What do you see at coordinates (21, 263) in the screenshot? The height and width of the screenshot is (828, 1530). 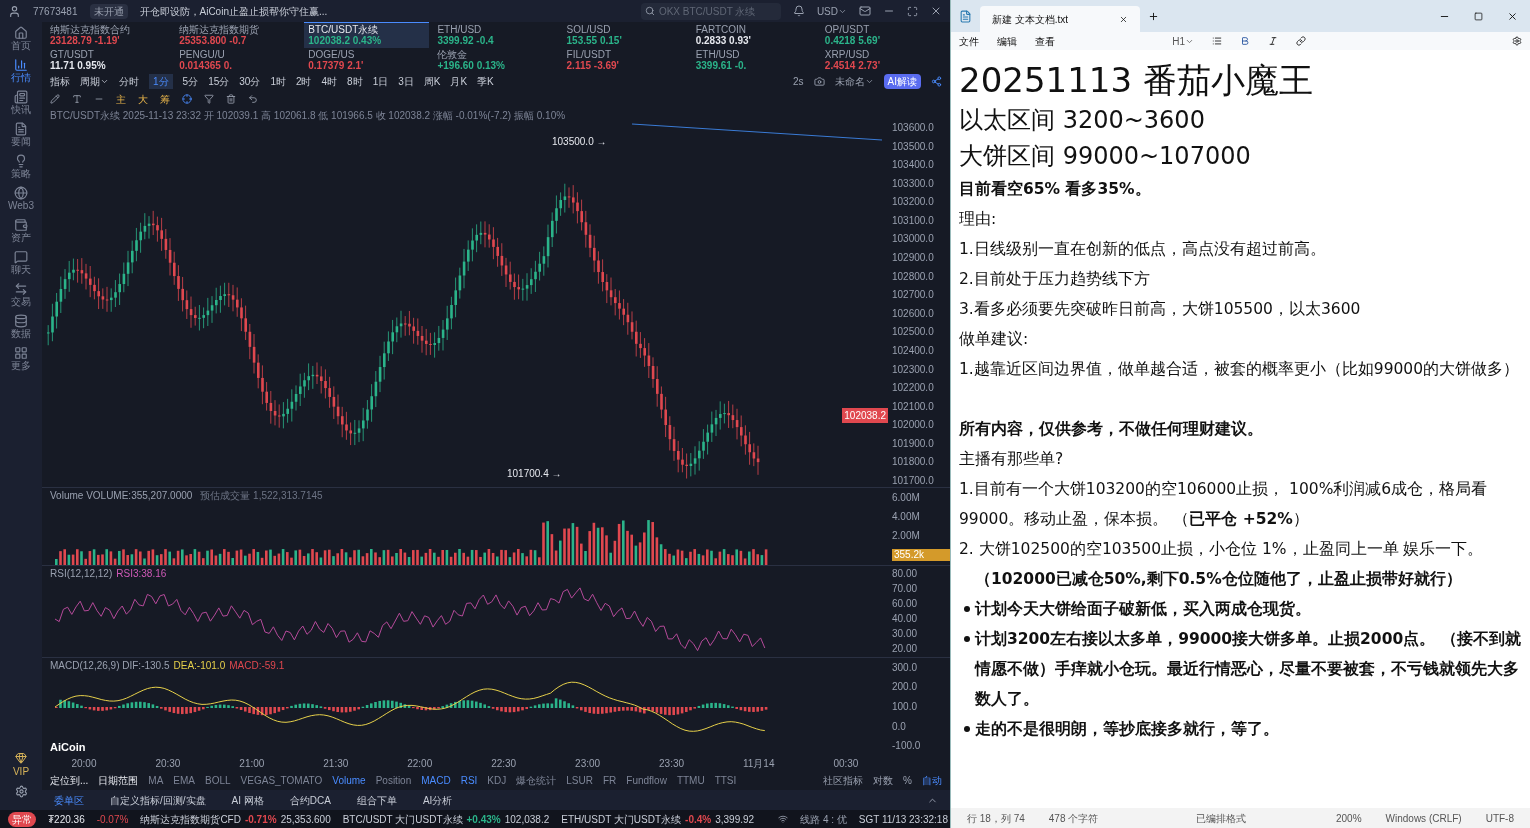 I see `sidebar-item: 聊天` at bounding box center [21, 263].